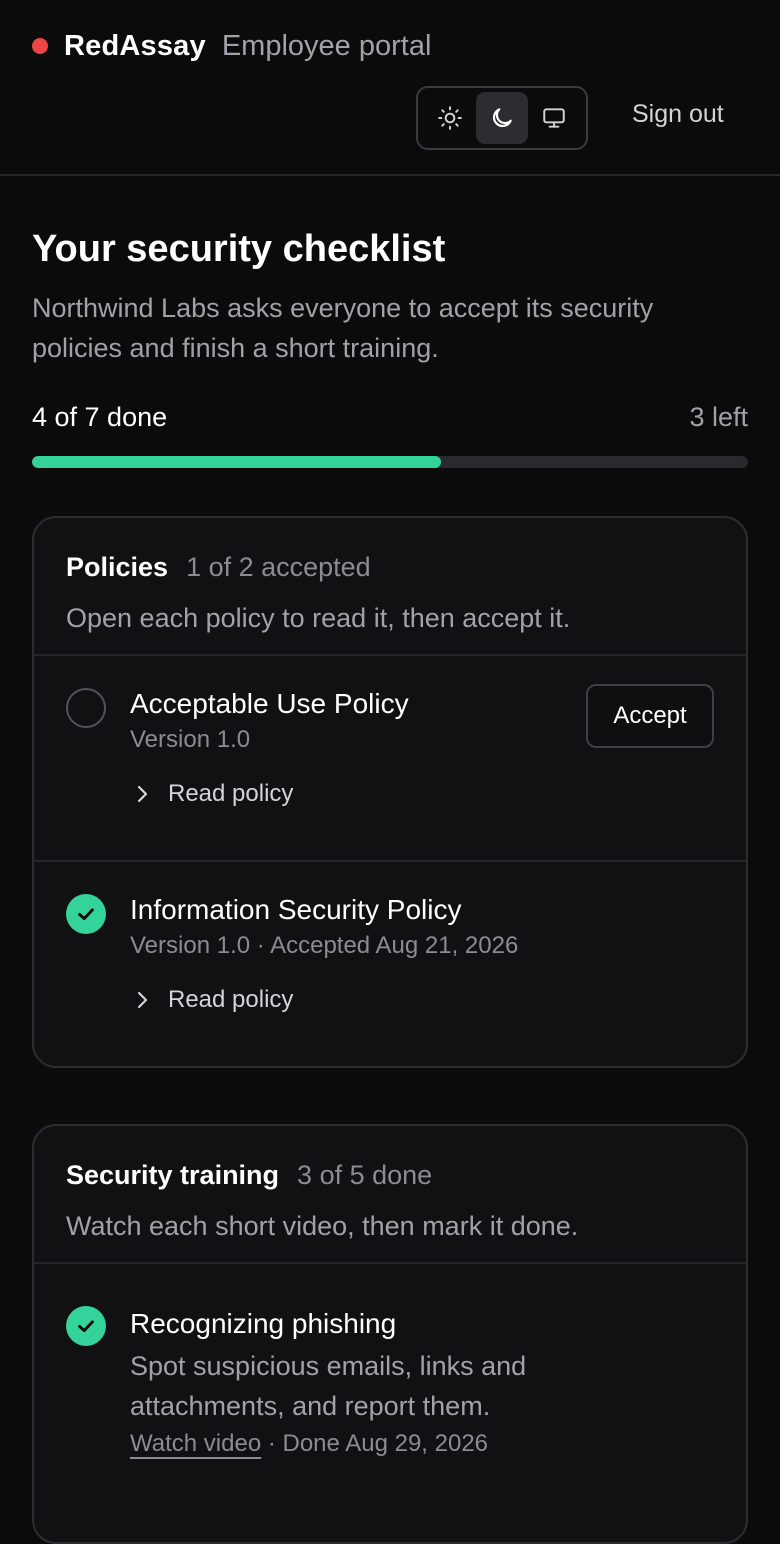 The image size is (780, 1544). Describe the element at coordinates (390, 88) in the screenshot. I see `top-bar: RedAssay Employee portal Sign out` at that location.